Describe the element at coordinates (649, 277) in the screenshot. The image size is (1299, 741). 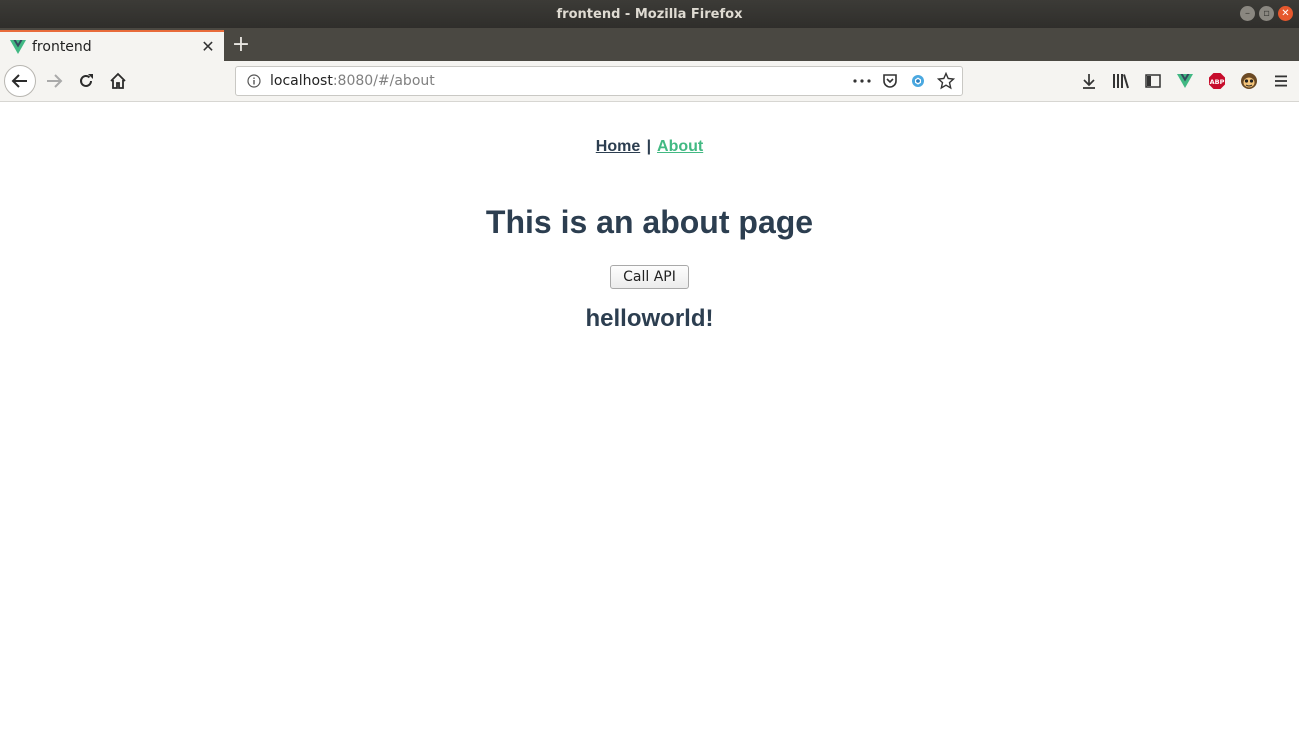
I see `call-api-button: Call API` at that location.